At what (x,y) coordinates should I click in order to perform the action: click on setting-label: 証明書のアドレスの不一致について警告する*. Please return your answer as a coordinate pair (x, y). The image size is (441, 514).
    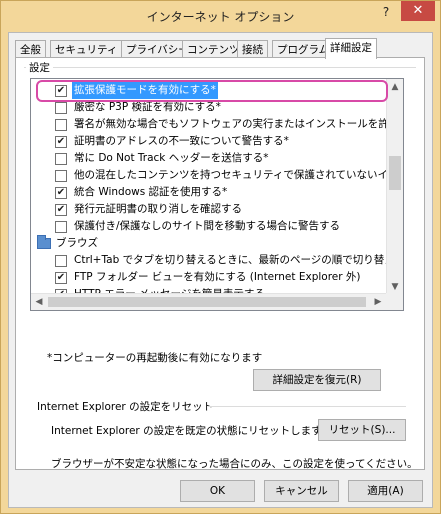
    Looking at the image, I should click on (181, 141).